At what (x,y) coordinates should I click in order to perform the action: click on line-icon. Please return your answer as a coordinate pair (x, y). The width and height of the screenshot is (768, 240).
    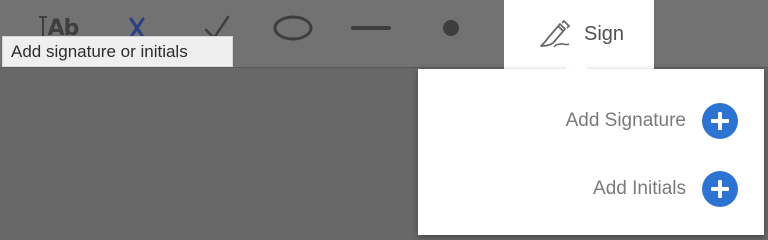
    Looking at the image, I should click on (371, 28).